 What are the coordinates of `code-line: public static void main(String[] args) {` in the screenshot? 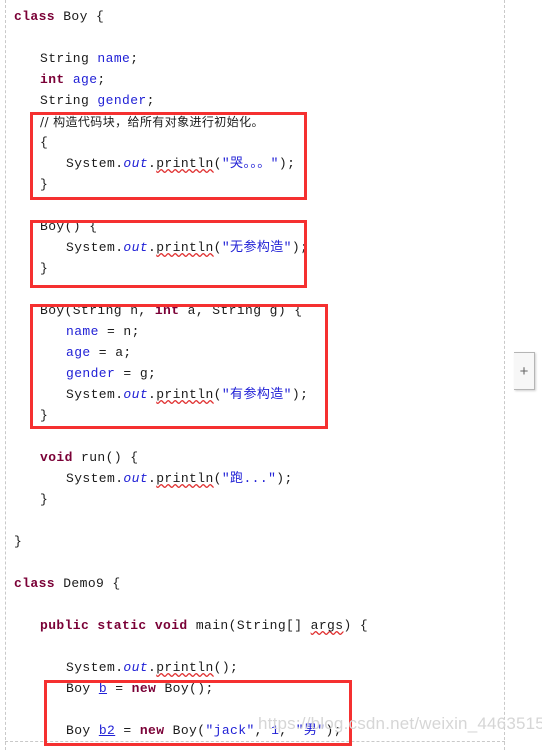 It's located at (204, 626).